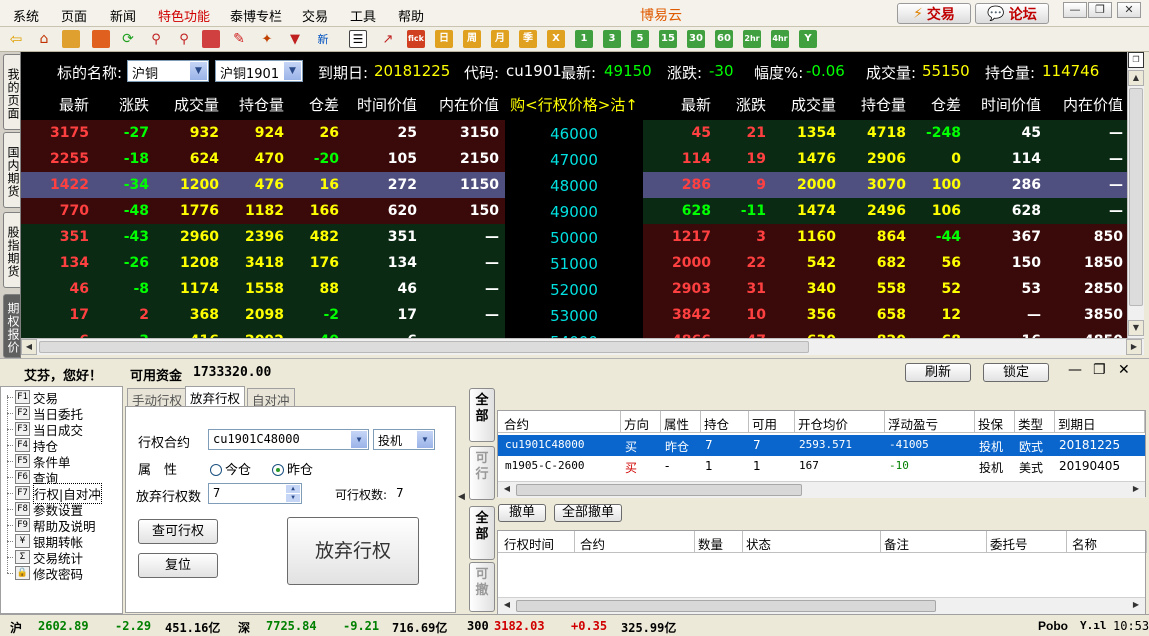 This screenshot has height=636, width=1149. Describe the element at coordinates (724, 39) in the screenshot. I see `min60-button: 60` at that location.